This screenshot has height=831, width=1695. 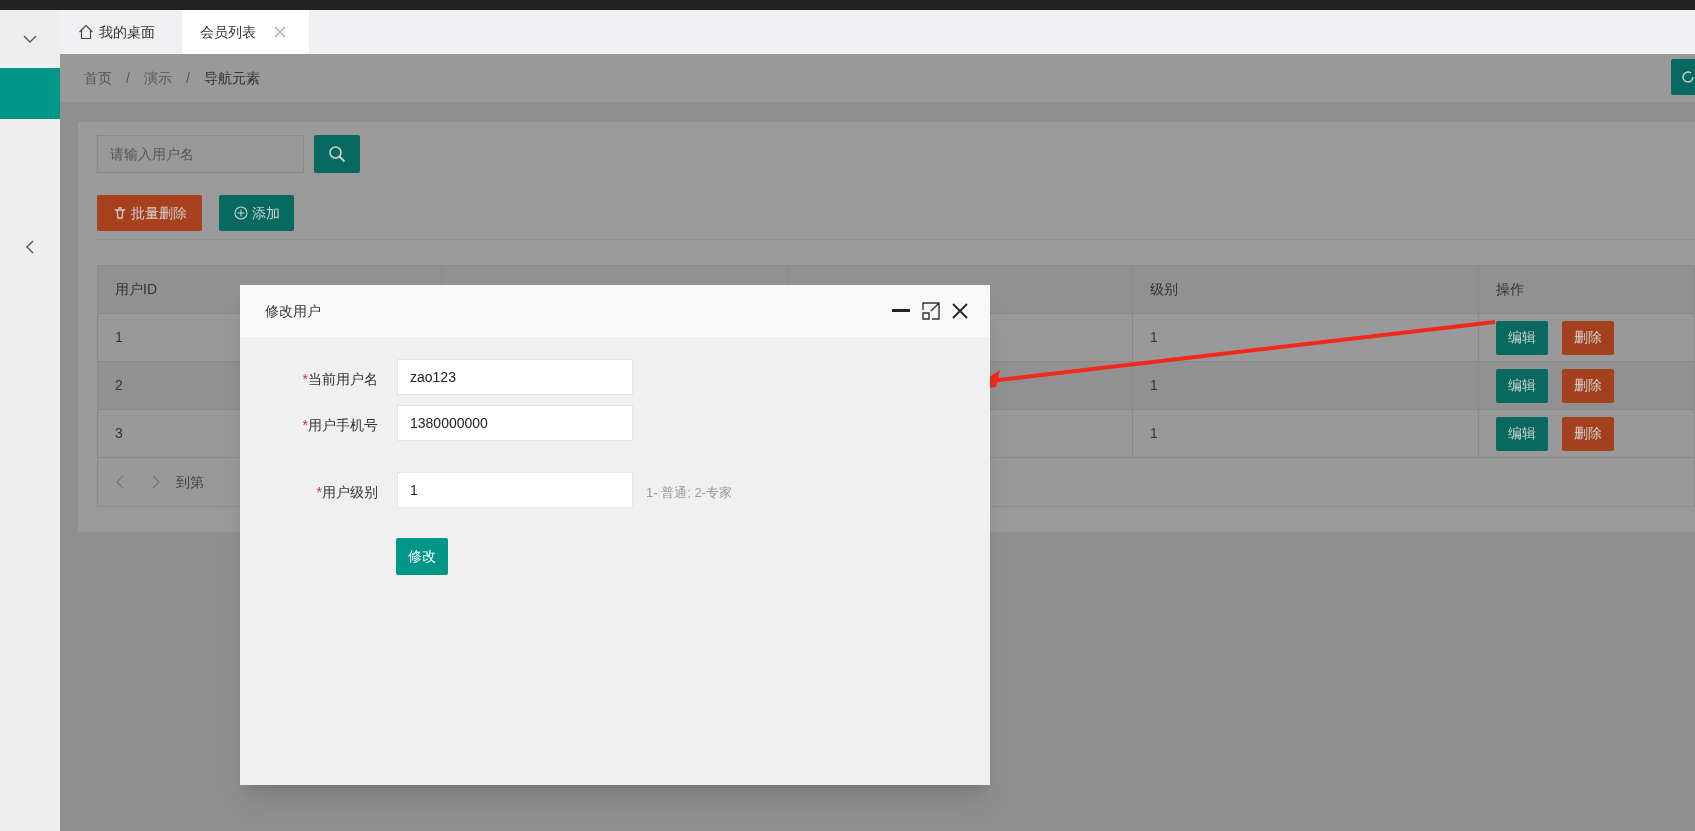 I want to click on maximize-icon, so click(x=931, y=311).